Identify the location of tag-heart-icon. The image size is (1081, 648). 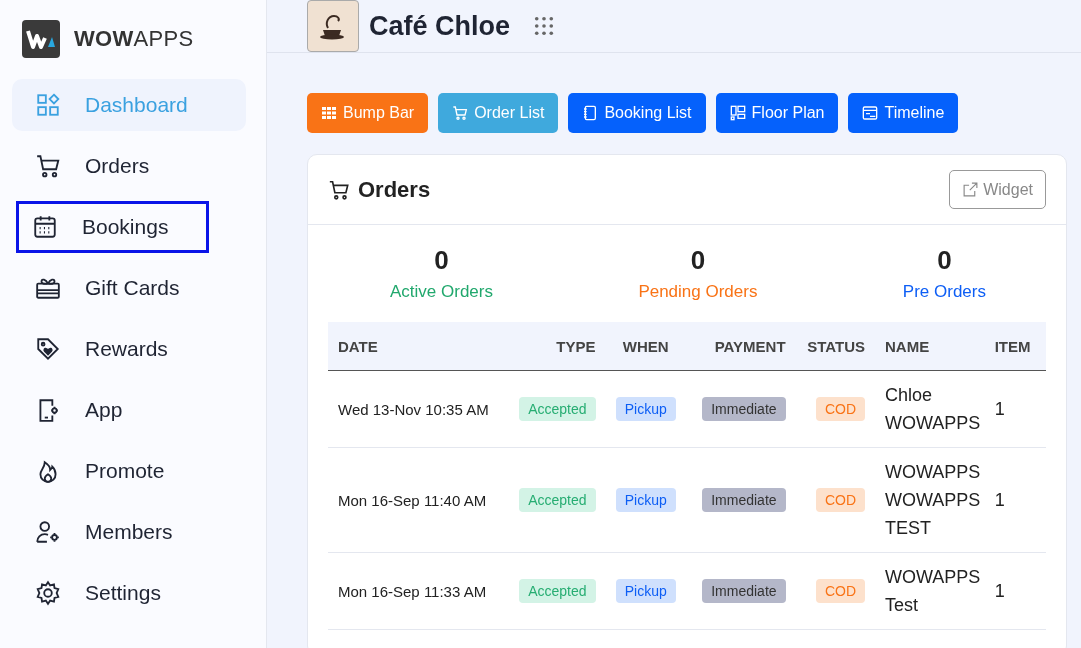
(48, 349).